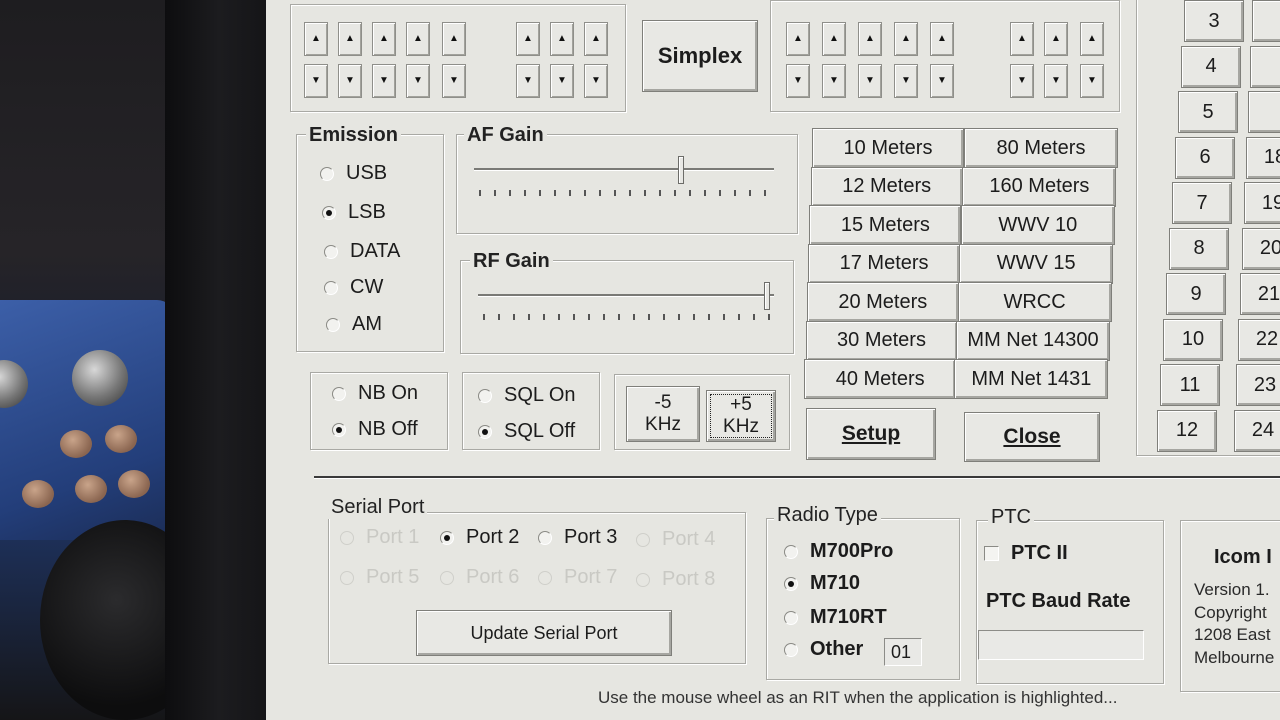  What do you see at coordinates (485, 431) in the screenshot?
I see `squelch-option-1-radio` at bounding box center [485, 431].